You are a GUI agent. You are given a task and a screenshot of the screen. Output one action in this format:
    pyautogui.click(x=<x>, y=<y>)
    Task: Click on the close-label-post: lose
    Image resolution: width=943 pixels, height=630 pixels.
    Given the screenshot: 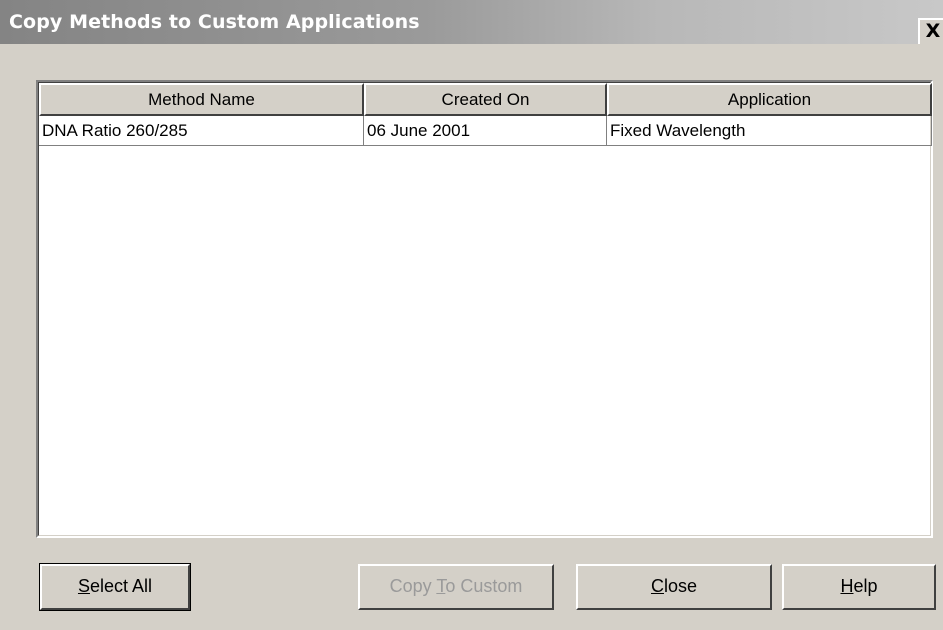 What is the action you would take?
    pyautogui.click(x=680, y=586)
    